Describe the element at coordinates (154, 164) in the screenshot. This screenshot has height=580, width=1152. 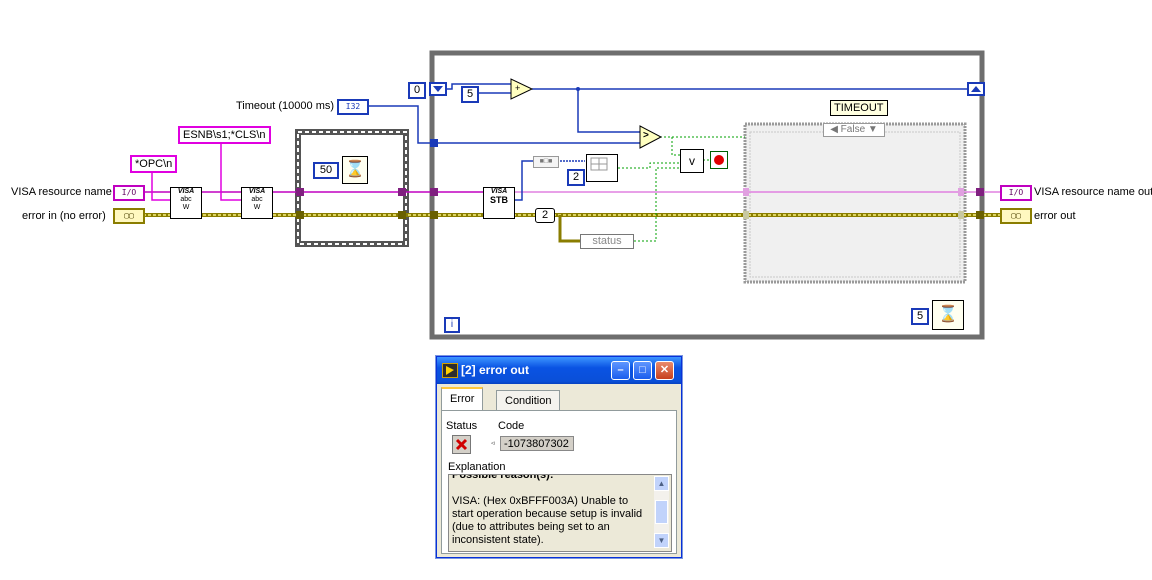
I see `opc-string-constant: *OPC\n` at that location.